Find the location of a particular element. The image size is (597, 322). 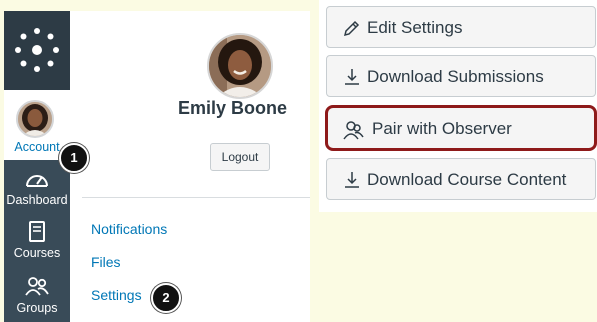

notifications-link: Notifications is located at coordinates (129, 229).